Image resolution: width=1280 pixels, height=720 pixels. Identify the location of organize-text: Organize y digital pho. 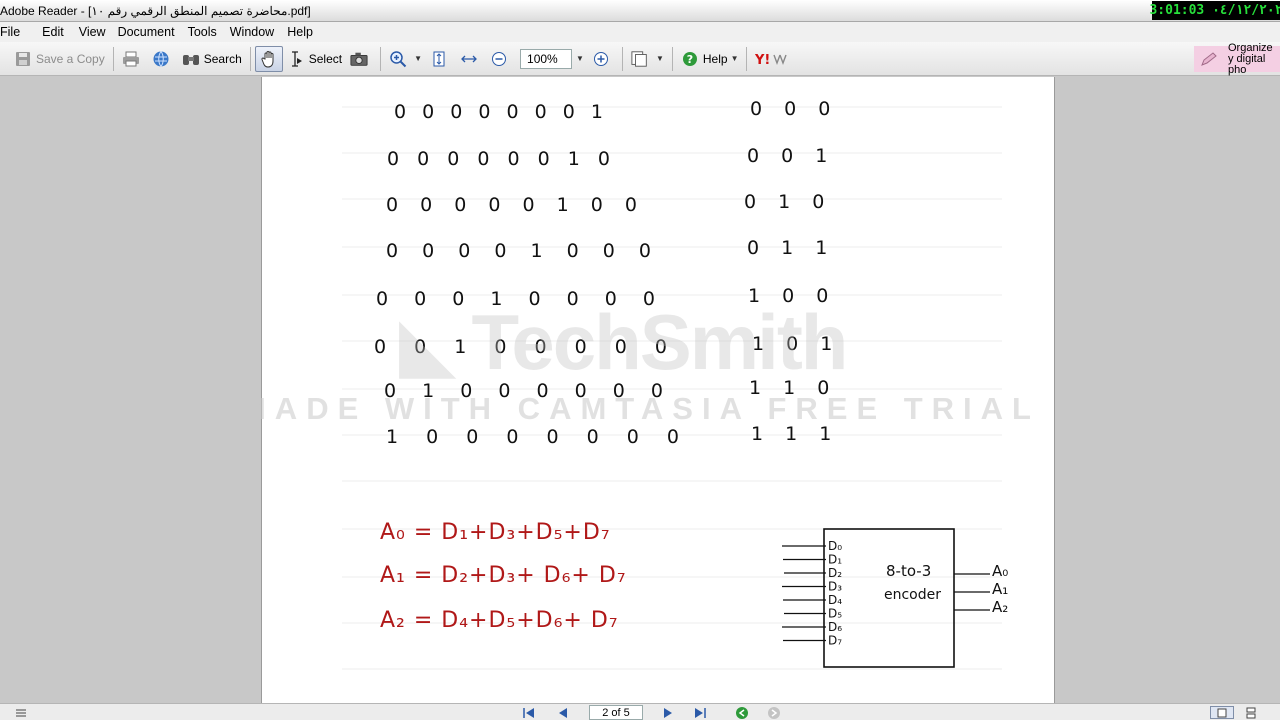
(1250, 59).